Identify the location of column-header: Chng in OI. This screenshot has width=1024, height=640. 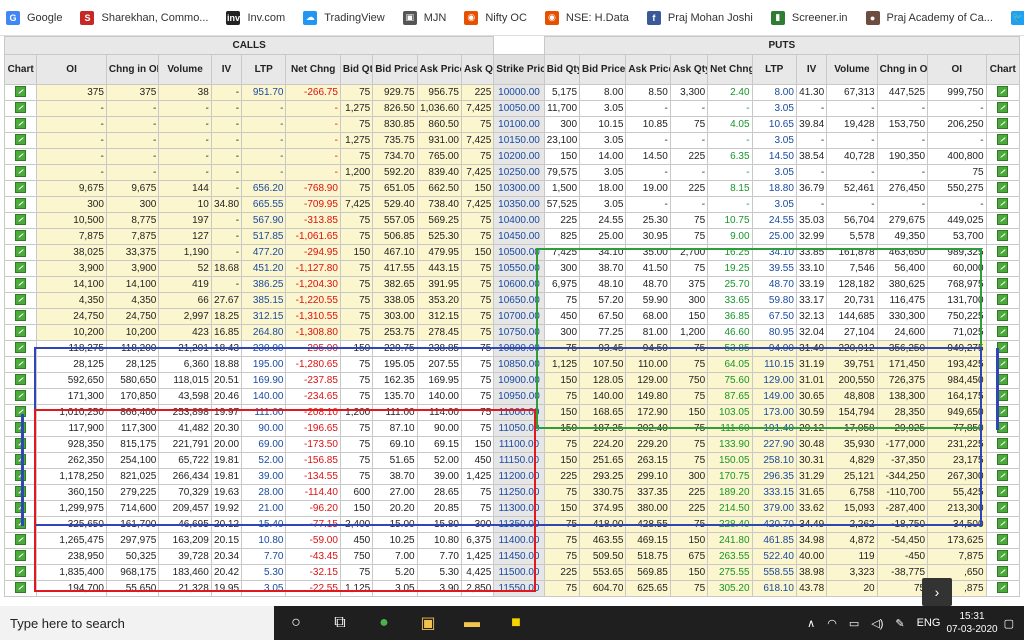
(902, 69).